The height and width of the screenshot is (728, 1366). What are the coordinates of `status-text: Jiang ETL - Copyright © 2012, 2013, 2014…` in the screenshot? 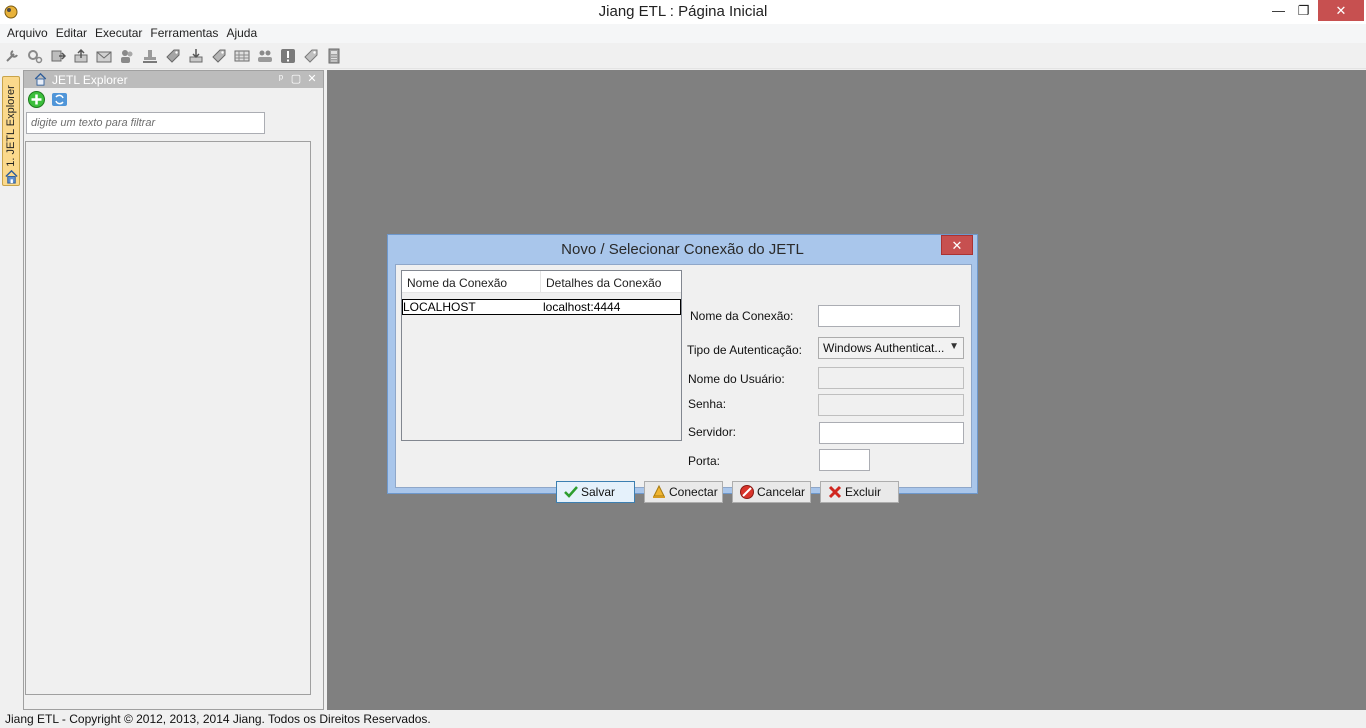 It's located at (218, 719).